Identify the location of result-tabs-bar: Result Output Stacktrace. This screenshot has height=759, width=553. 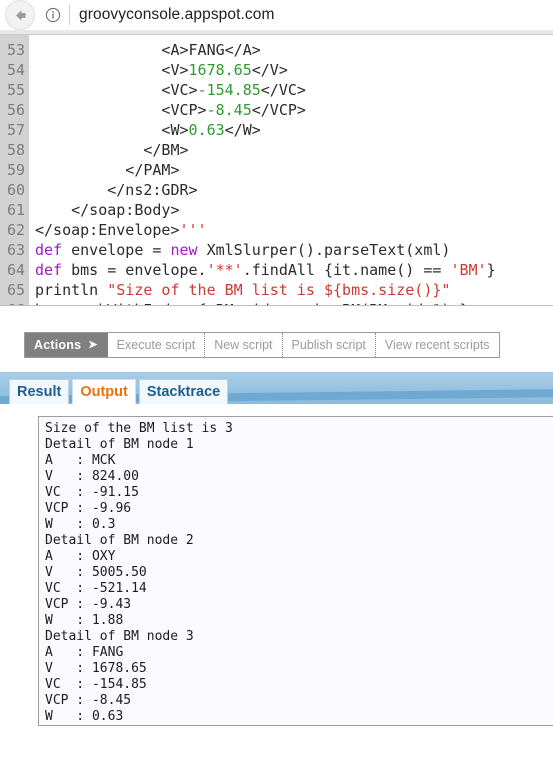
(276, 388).